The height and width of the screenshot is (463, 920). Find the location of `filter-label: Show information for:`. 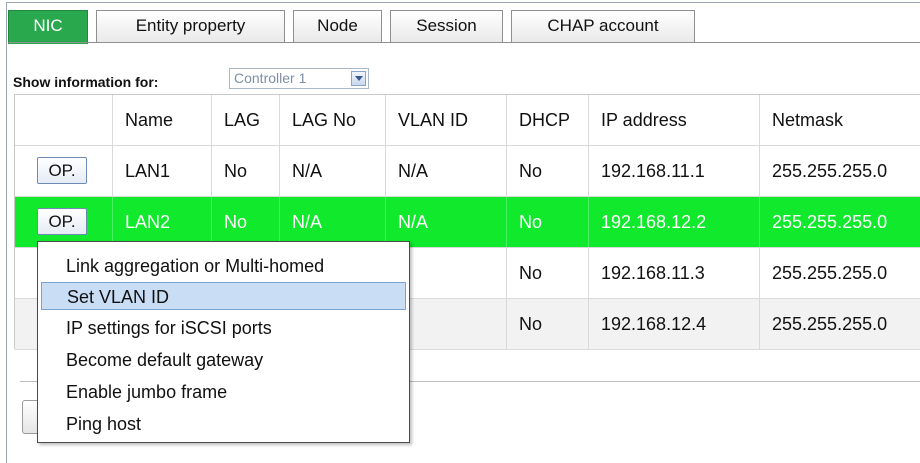

filter-label: Show information for: is located at coordinates (86, 82).